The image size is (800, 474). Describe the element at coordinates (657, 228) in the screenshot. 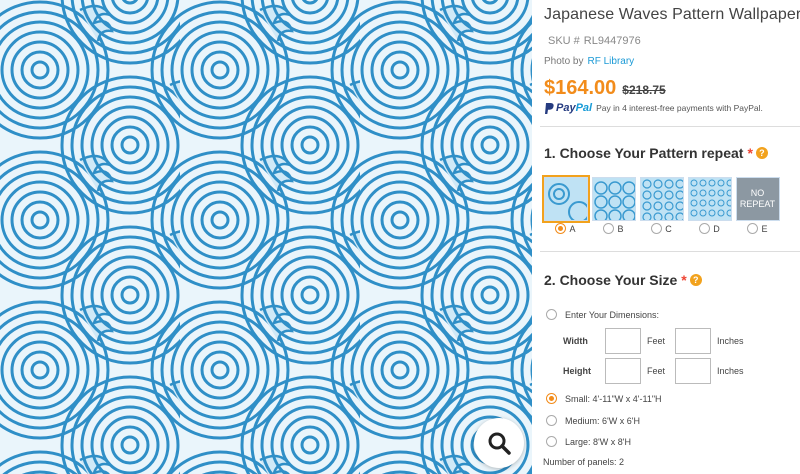

I see `repeat-radio-c` at that location.